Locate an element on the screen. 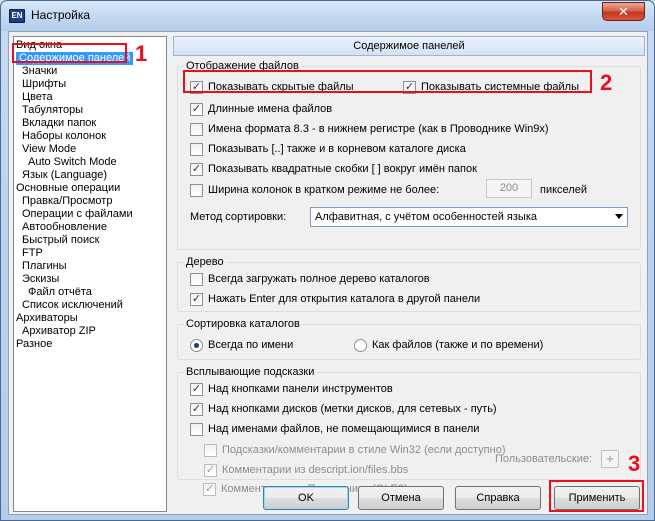 The width and height of the screenshot is (655, 521). tree-item: Разное is located at coordinates (34, 344).